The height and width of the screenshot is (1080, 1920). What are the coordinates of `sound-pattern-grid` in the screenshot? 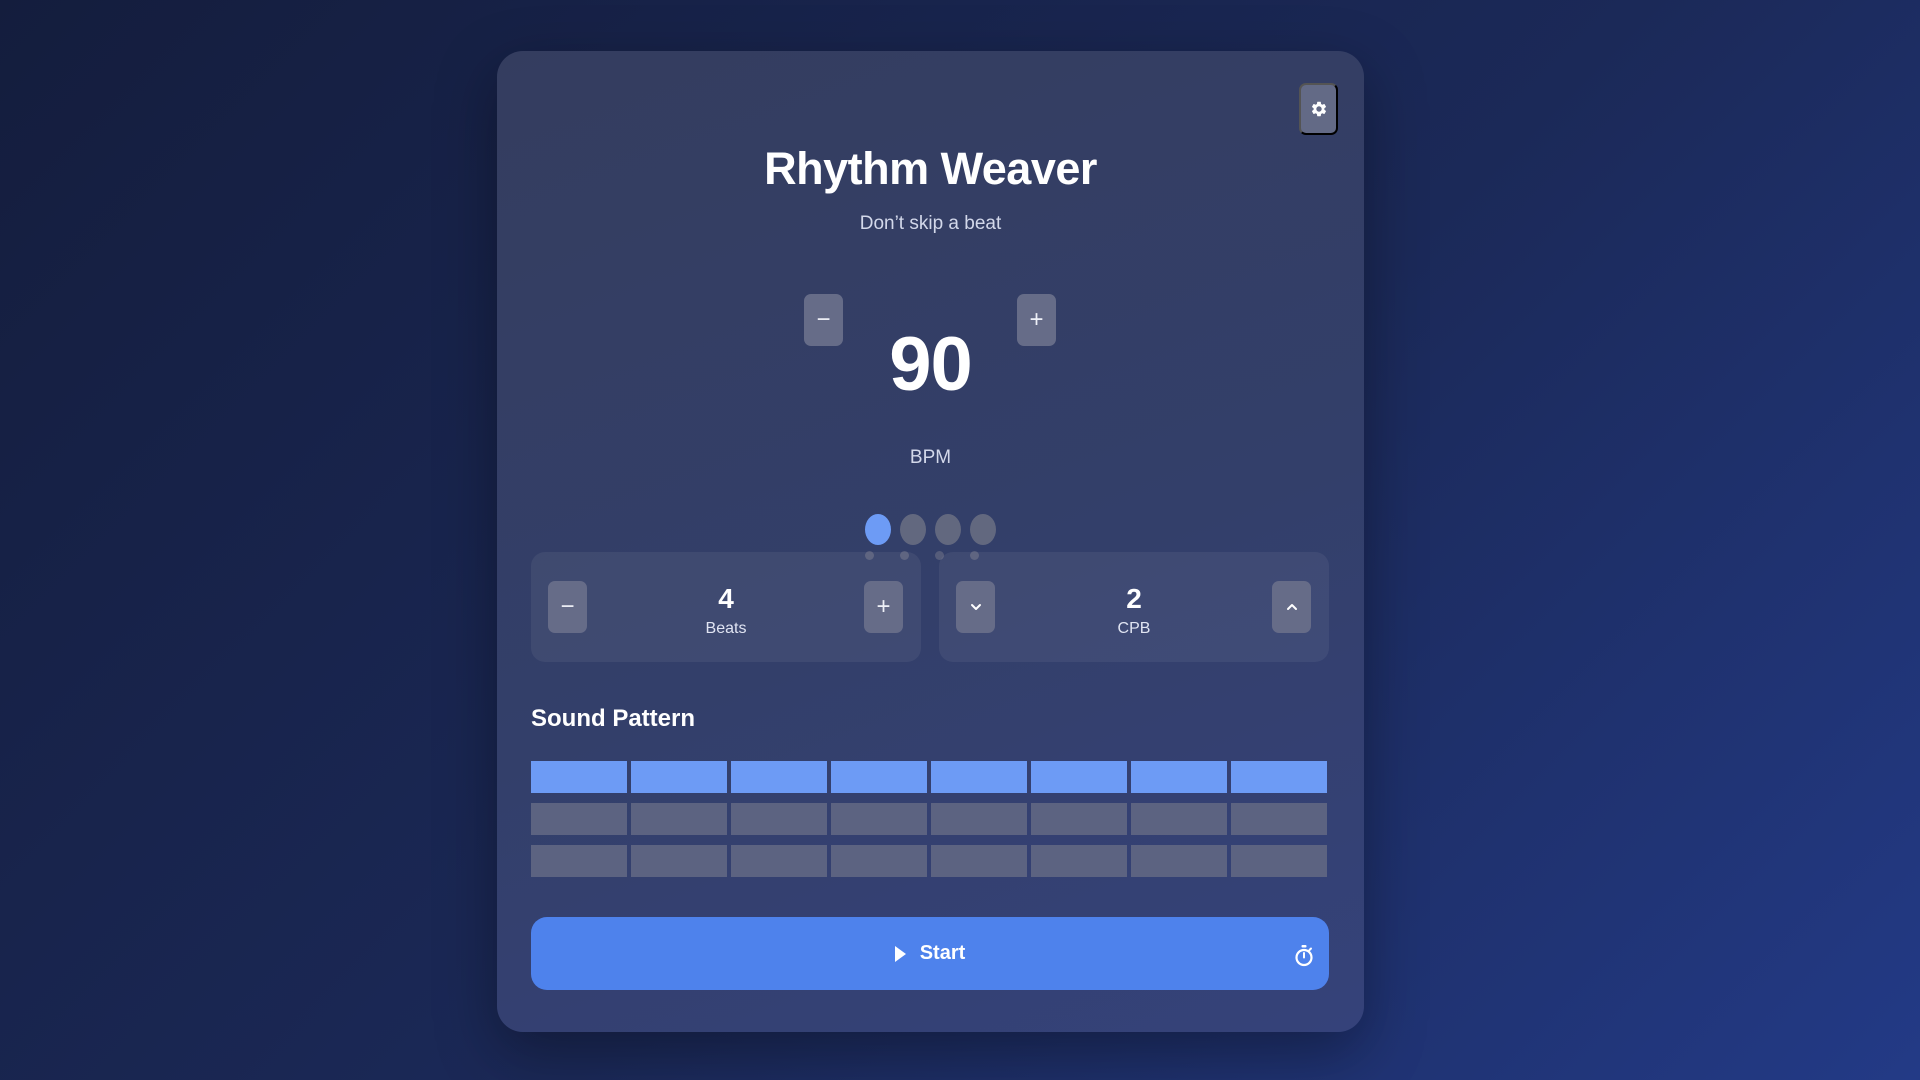 It's located at (930, 824).